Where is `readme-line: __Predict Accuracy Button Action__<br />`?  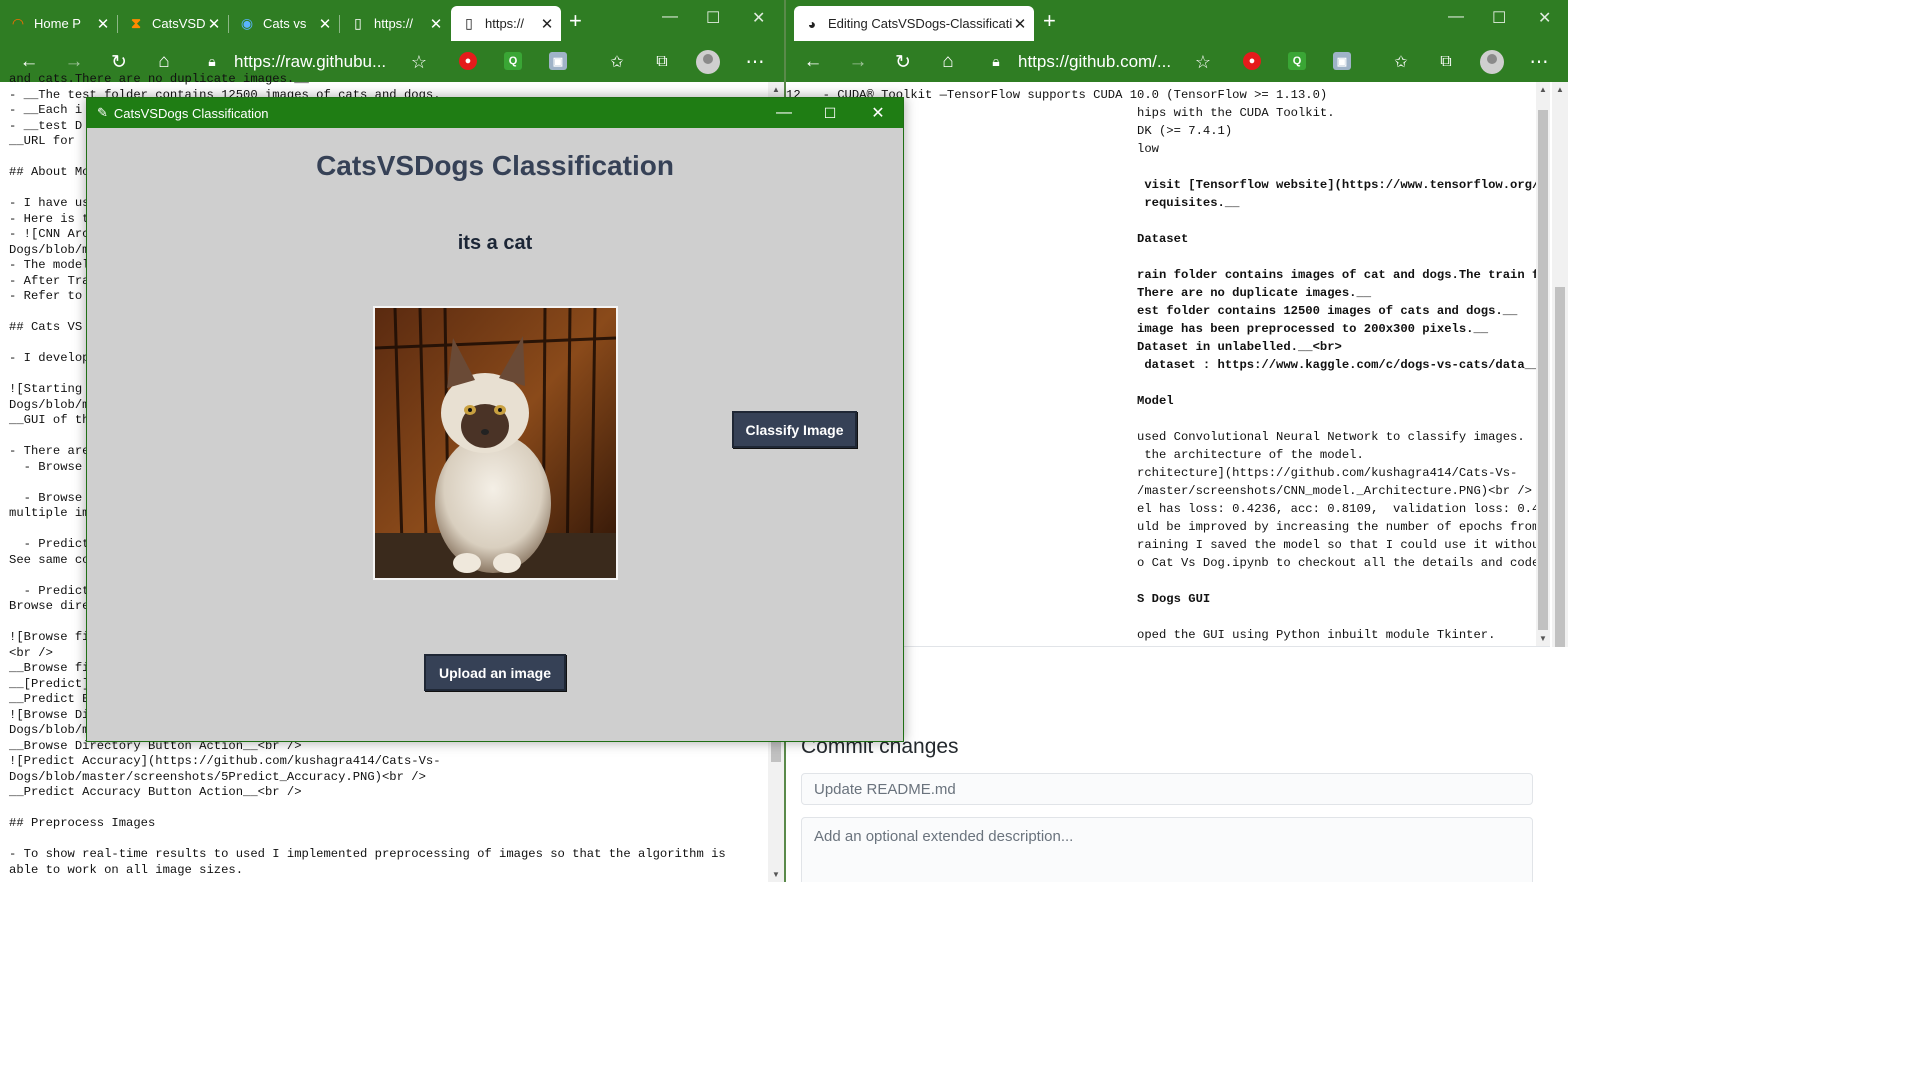 readme-line: __Predict Accuracy Button Action__<br /> is located at coordinates (155, 792).